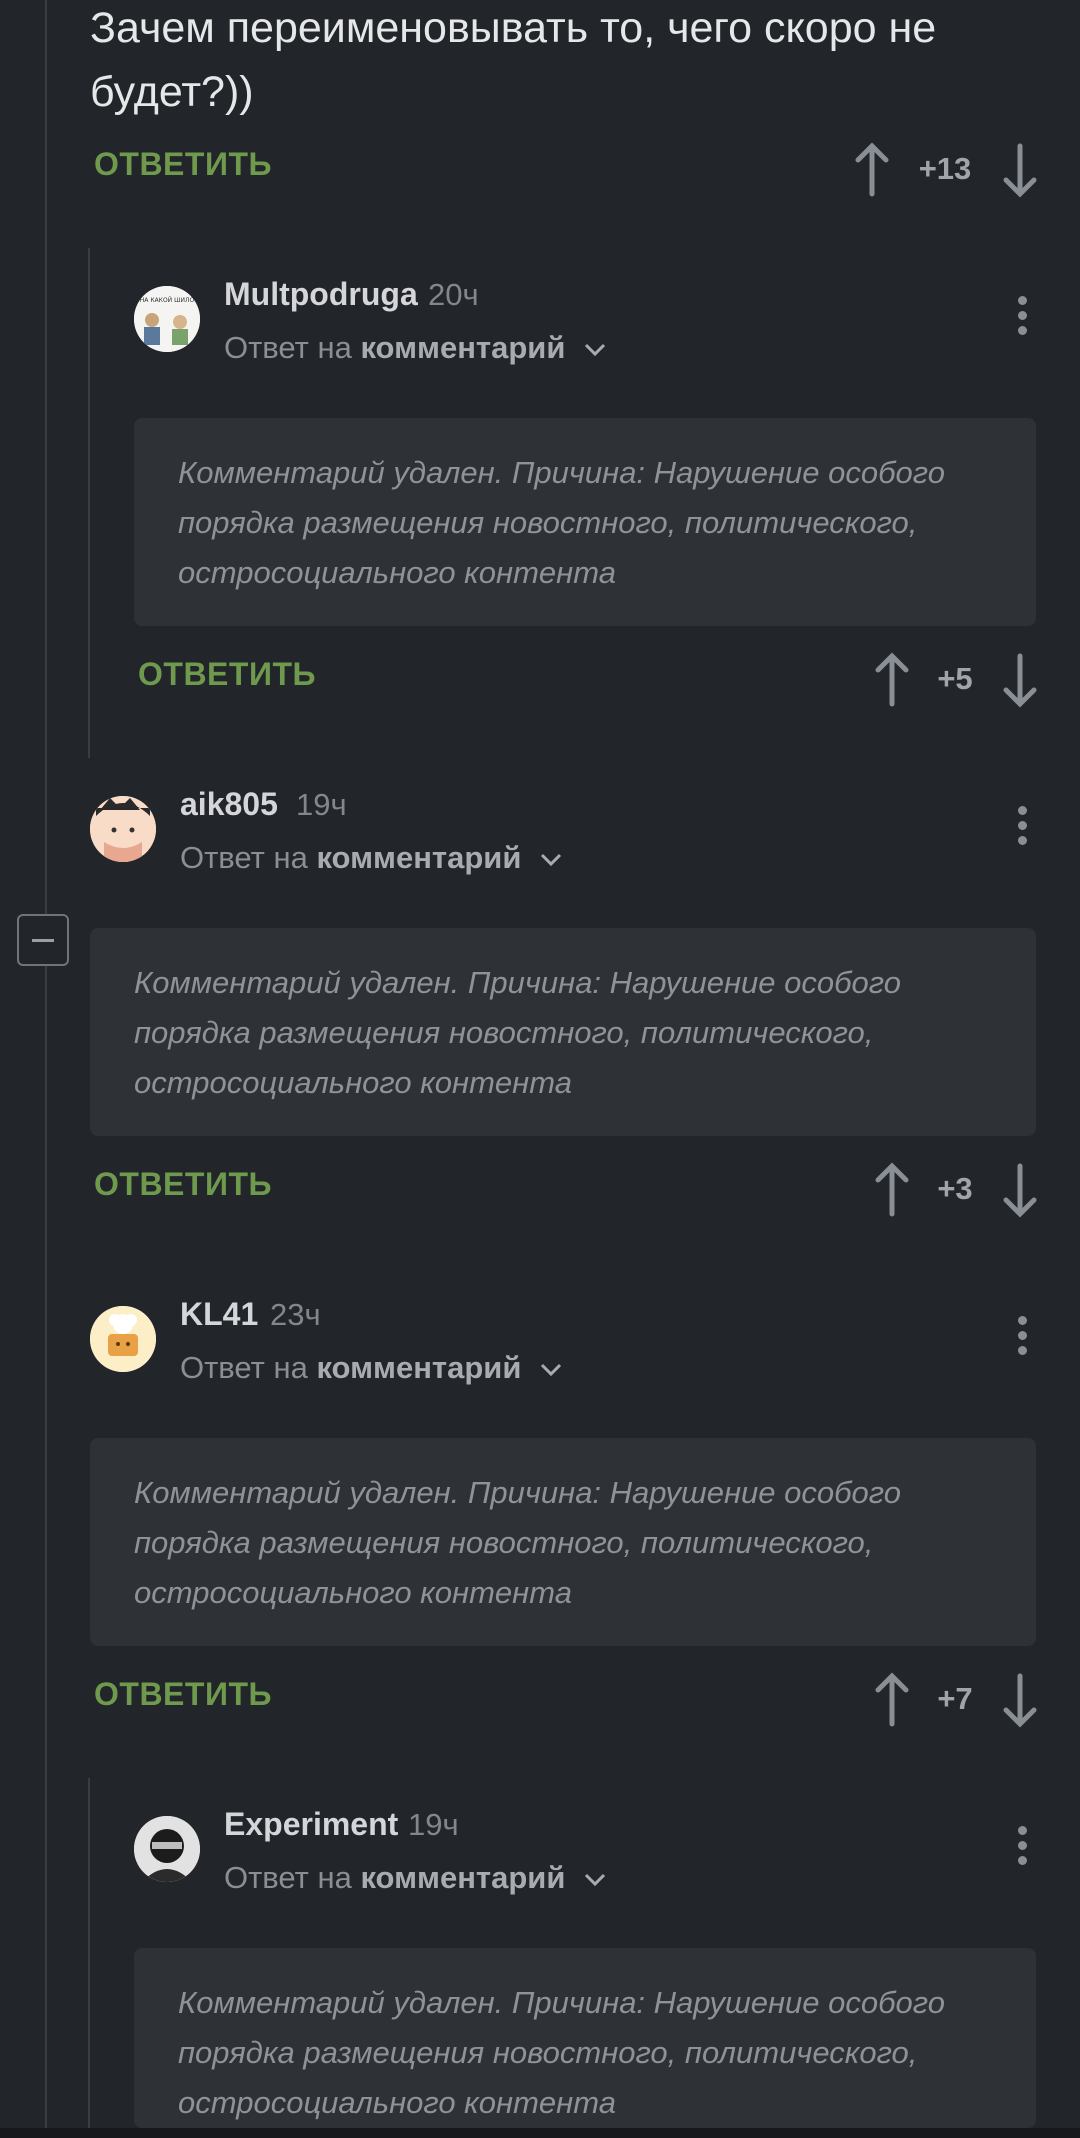 This screenshot has height=2138, width=1080. I want to click on vote-score: +13, so click(945, 168).